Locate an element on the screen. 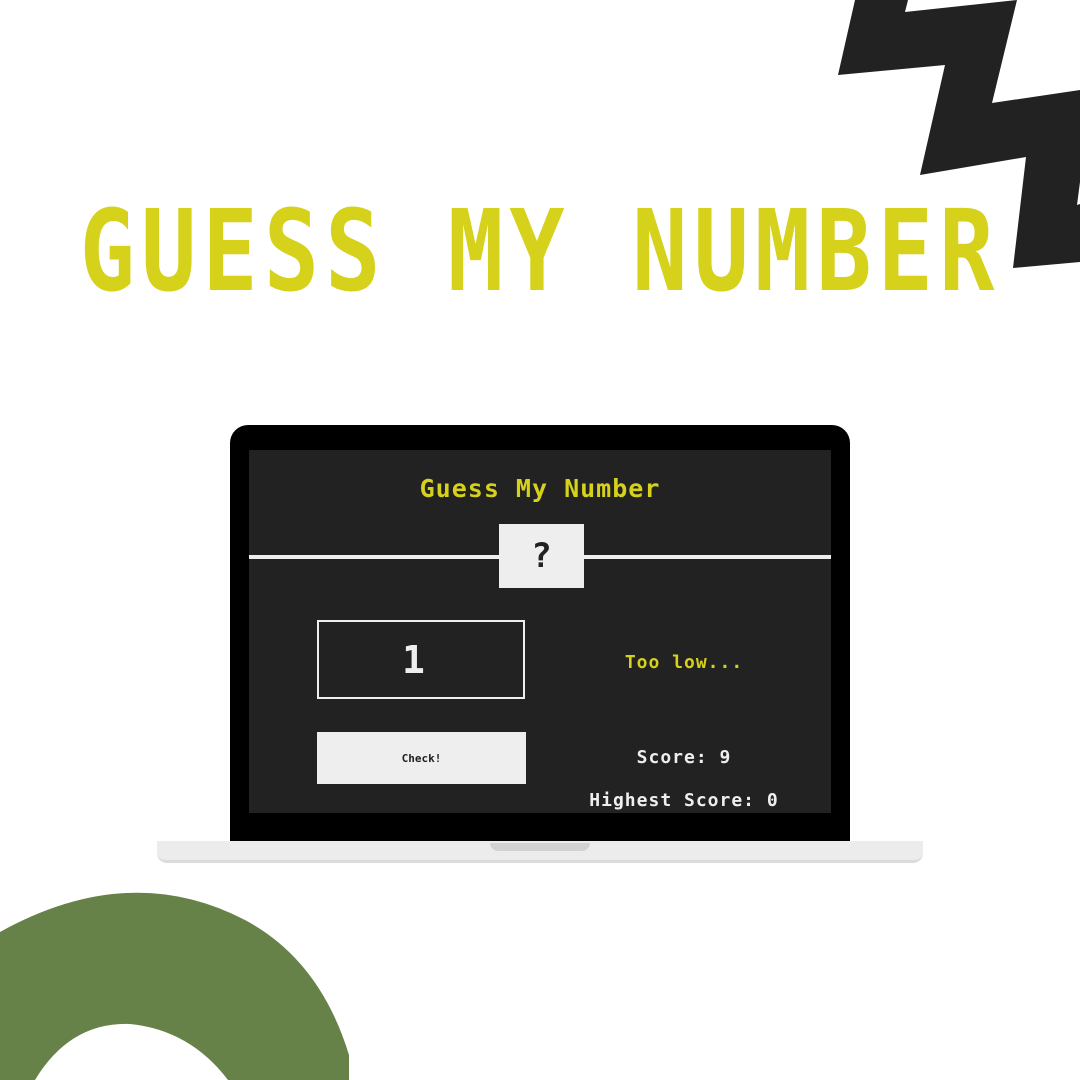  highscore-label: Highest Score: 0 is located at coordinates (684, 800).